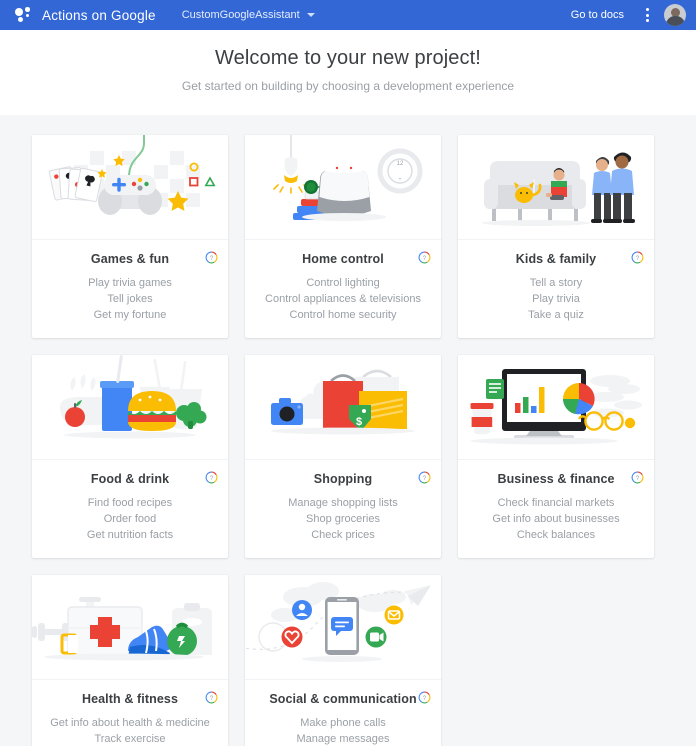  I want to click on card-title: Food & drink, so click(130, 479).